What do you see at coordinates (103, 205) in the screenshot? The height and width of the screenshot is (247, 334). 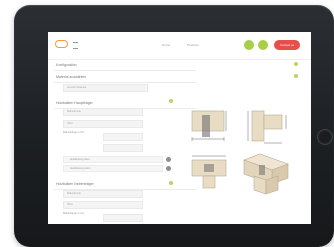 I see `side-height-input: Höhe` at bounding box center [103, 205].